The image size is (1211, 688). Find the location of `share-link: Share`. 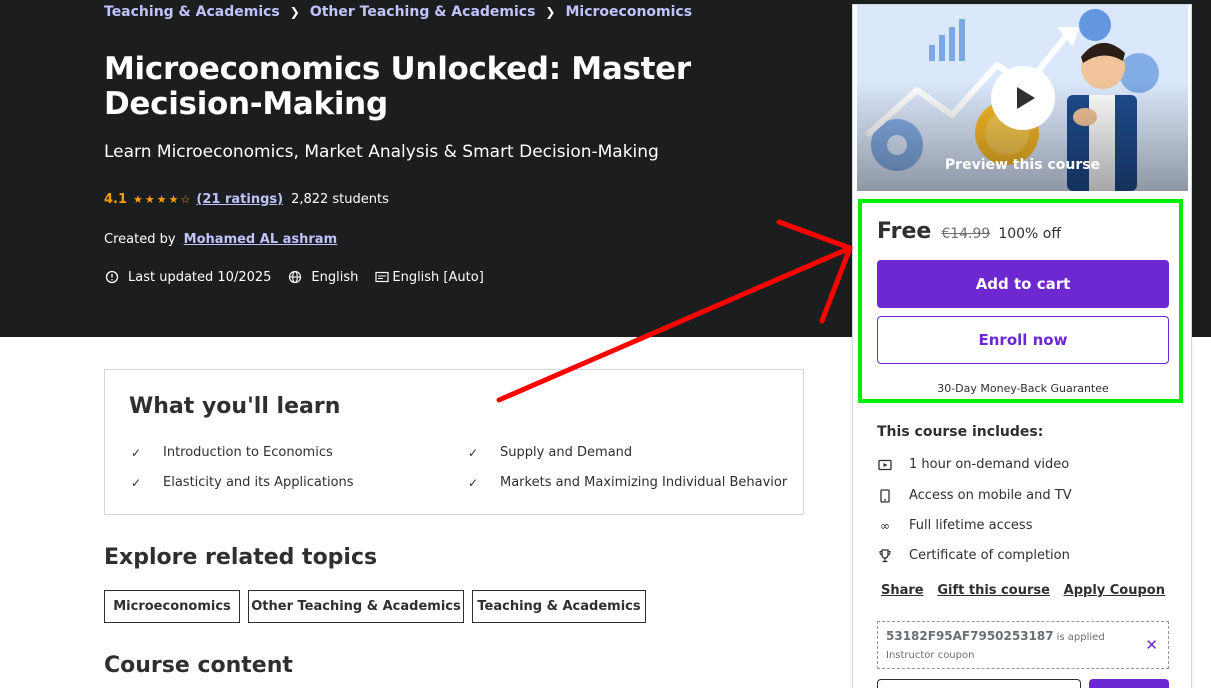

share-link: Share is located at coordinates (902, 590).